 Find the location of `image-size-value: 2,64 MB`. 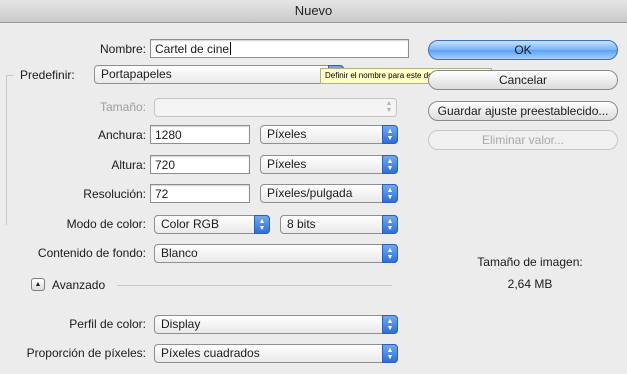

image-size-value: 2,64 MB is located at coordinates (530, 284).